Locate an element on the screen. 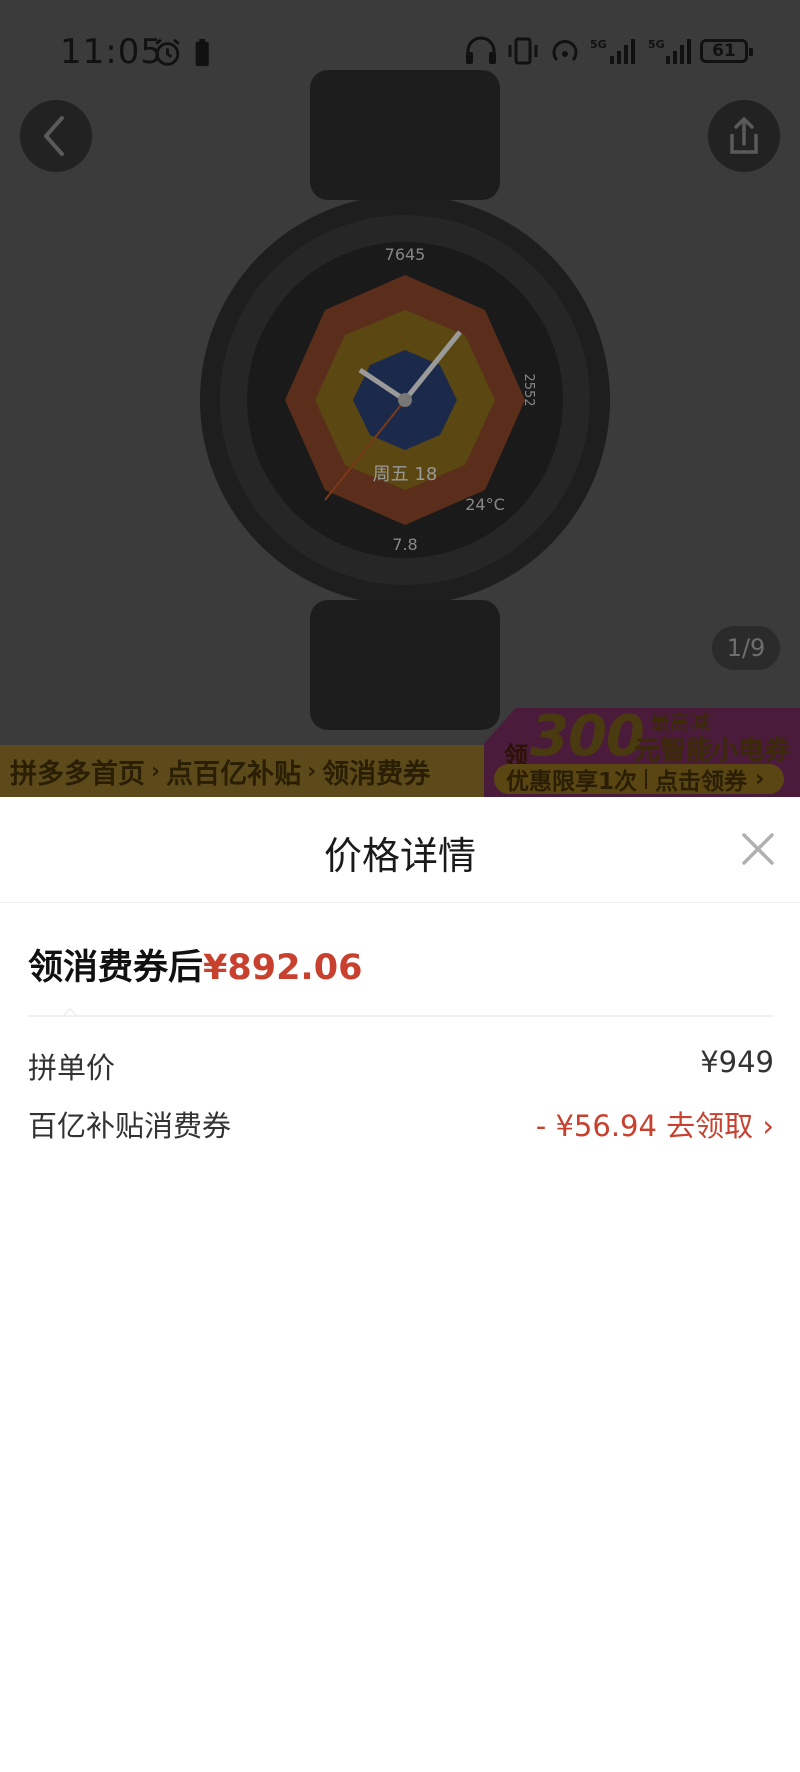 Image resolution: width=800 pixels, height=1772 pixels. promo-pill: 优惠限享1次 点击领券 › is located at coordinates (639, 779).